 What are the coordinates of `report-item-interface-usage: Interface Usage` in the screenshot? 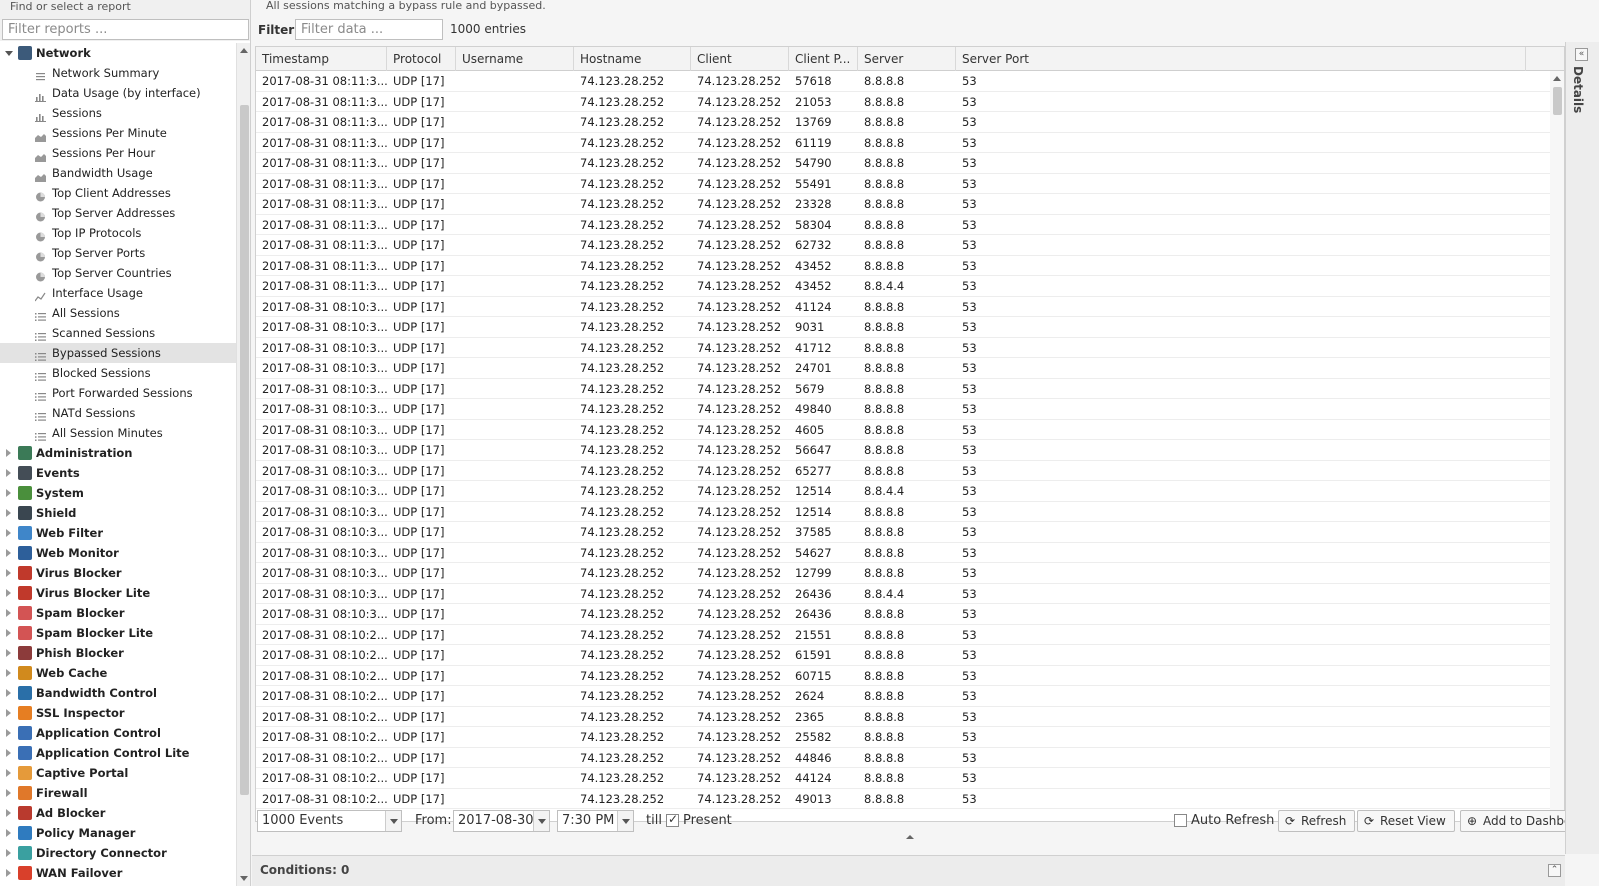 It's located at (118, 293).